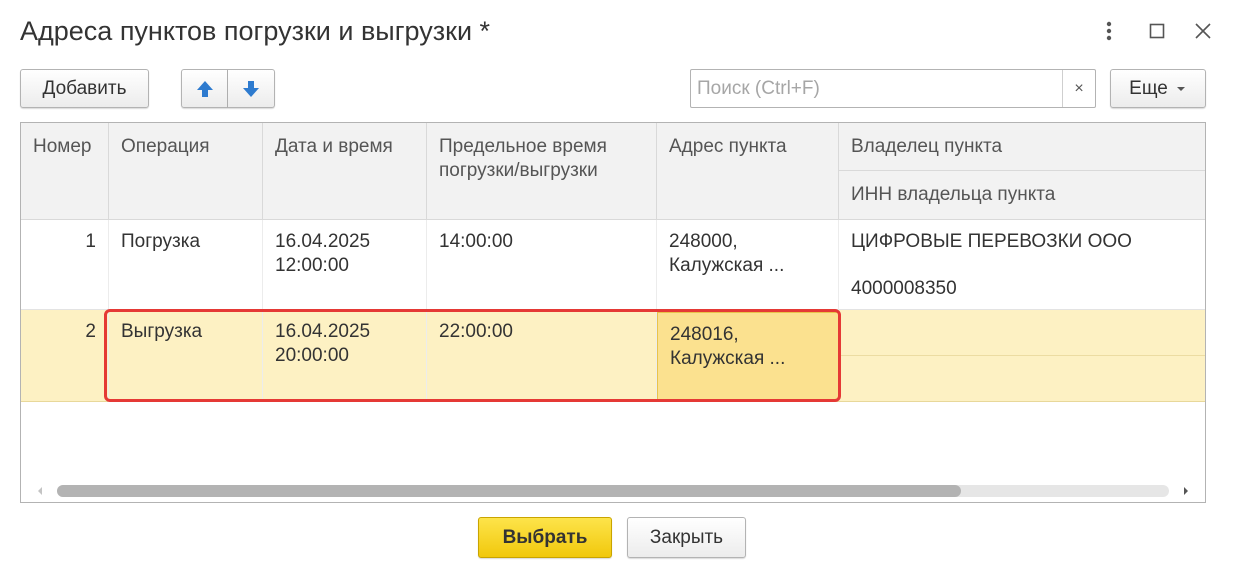 Image resolution: width=1234 pixels, height=577 pixels. Describe the element at coordinates (542, 265) in the screenshot. I see `row-deadline: 14:00:00` at that location.